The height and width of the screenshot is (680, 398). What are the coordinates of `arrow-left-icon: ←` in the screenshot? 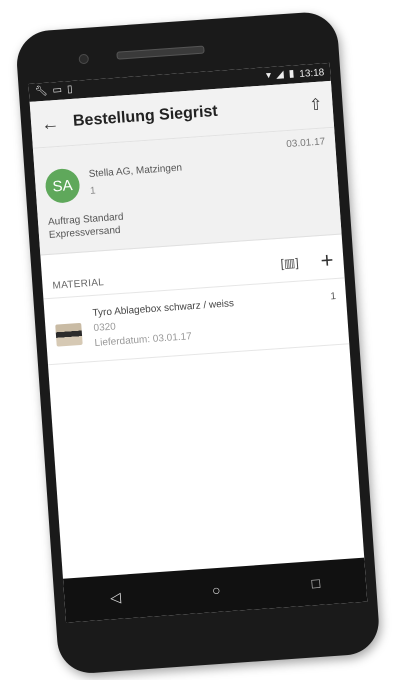 It's located at (53, 123).